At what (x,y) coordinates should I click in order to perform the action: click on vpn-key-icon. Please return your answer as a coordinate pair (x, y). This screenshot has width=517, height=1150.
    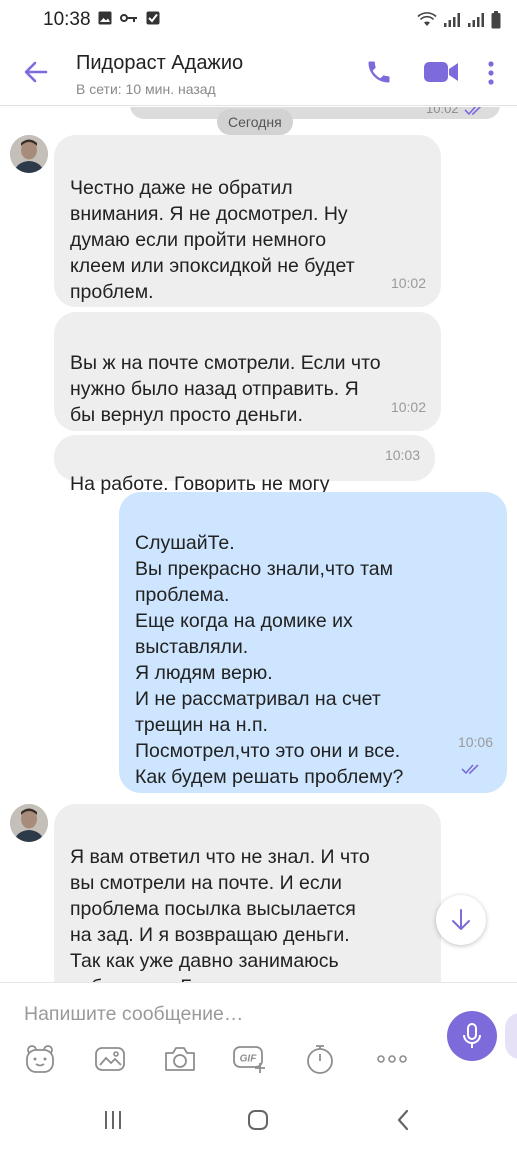
    Looking at the image, I should click on (128, 18).